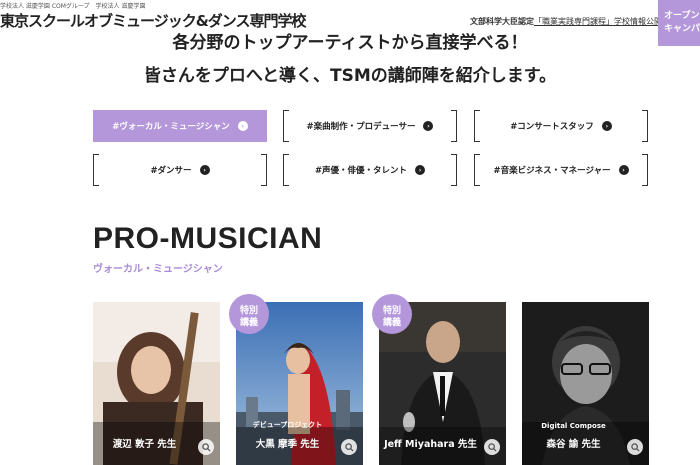 Image resolution: width=700 pixels, height=465 pixels. Describe the element at coordinates (171, 127) in the screenshot. I see `category-label: #ヴォーカル・ミュージシャン` at that location.